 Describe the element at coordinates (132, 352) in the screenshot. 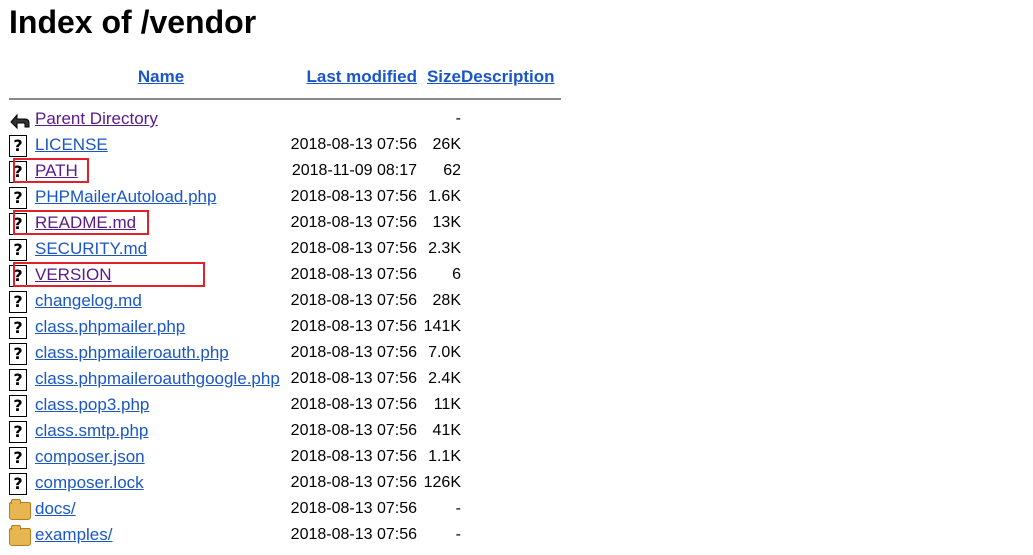

I see `file-link: class.phpmaileroauth.php` at that location.